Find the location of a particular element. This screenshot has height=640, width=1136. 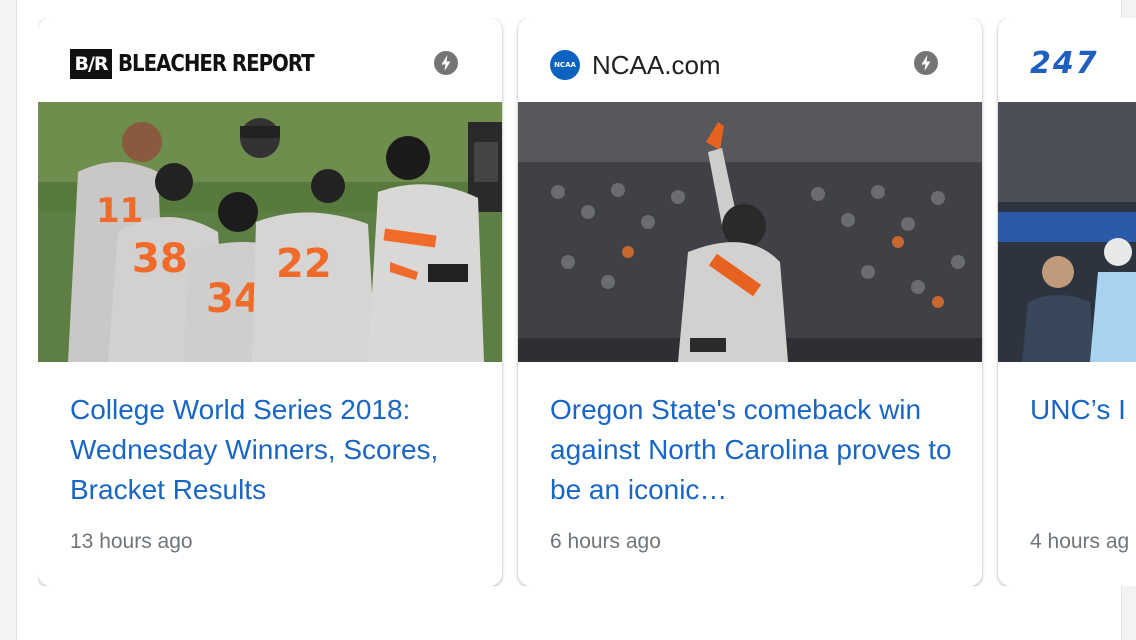

svg-text: 22 is located at coordinates (304, 264).